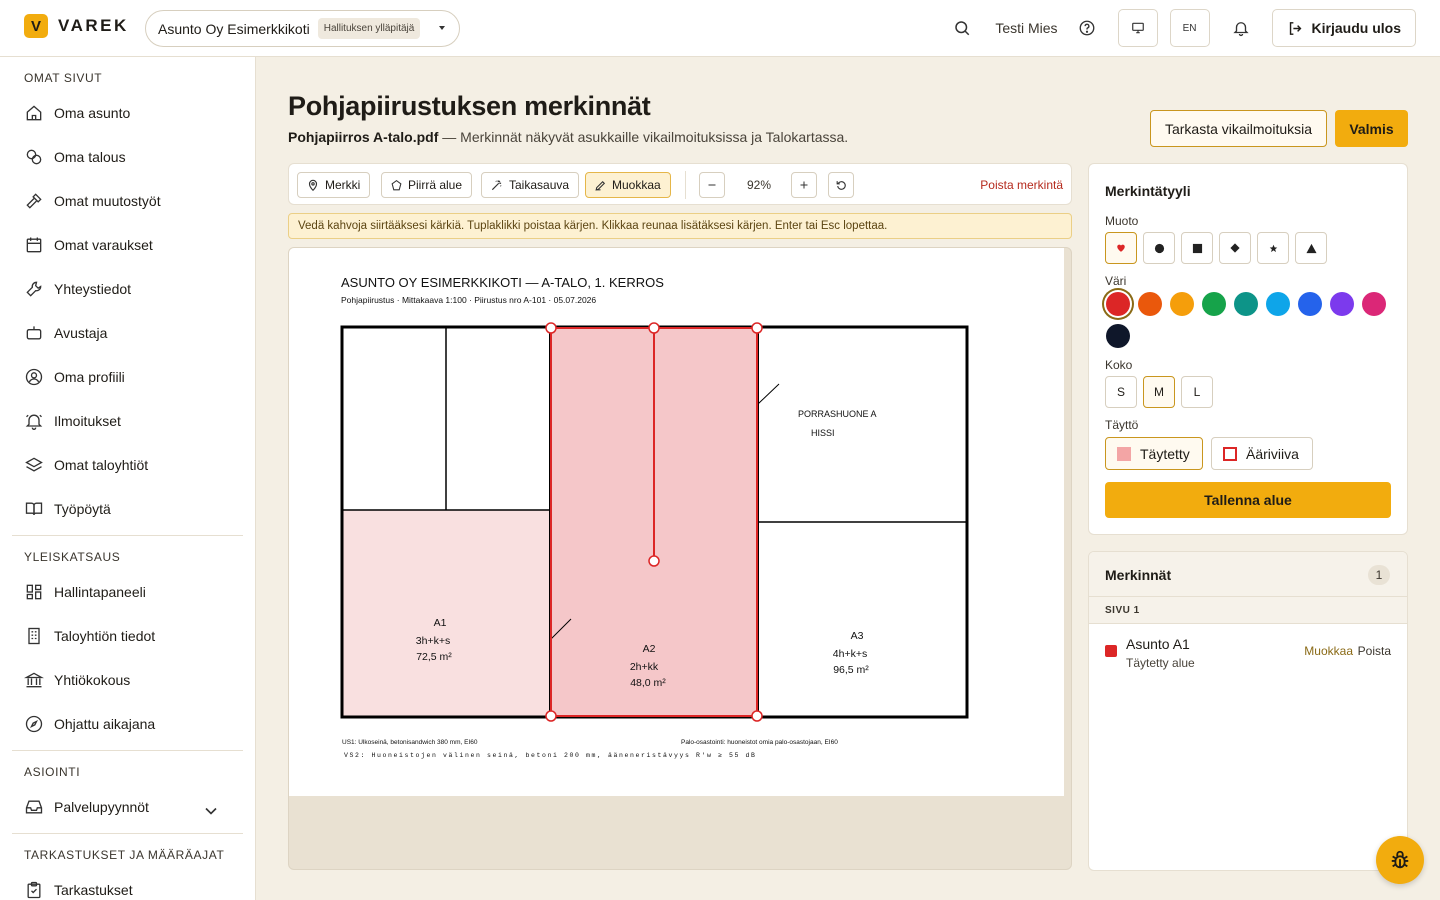 The width and height of the screenshot is (1440, 900). What do you see at coordinates (127, 592) in the screenshot?
I see `sidebar-item-hallintapaneeli: Hallintapaneeli` at bounding box center [127, 592].